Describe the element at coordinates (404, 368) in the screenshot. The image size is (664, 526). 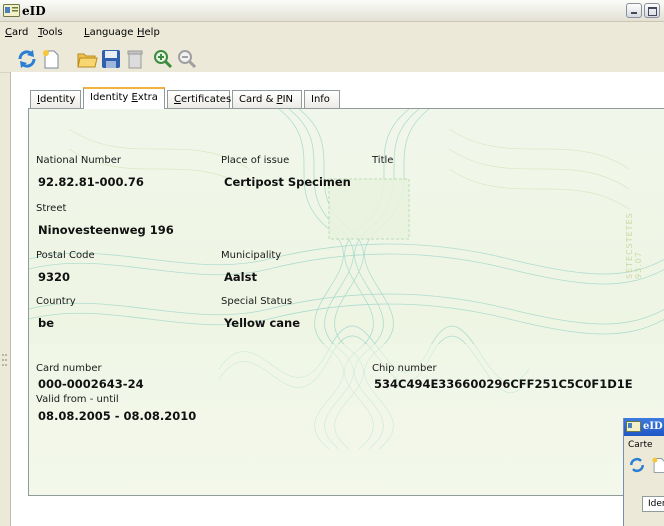
I see `chip-number-label: Chip number` at that location.